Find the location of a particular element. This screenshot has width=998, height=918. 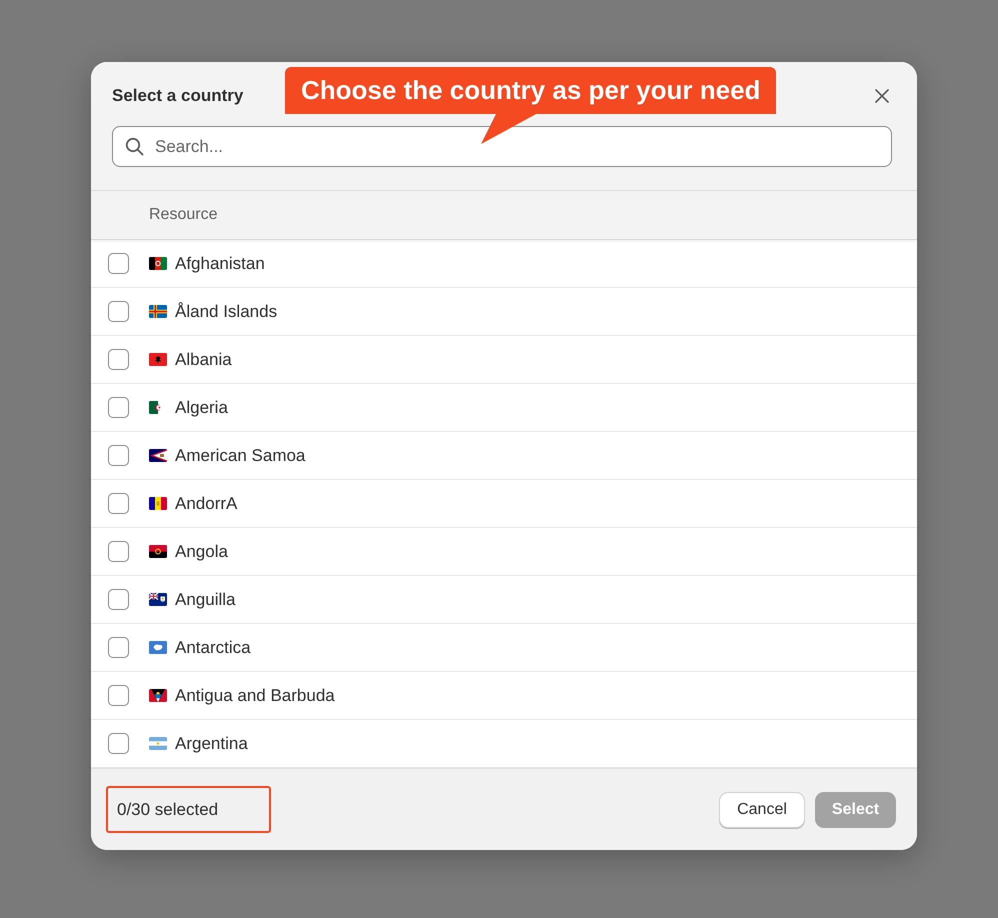

close-icon is located at coordinates (882, 96).